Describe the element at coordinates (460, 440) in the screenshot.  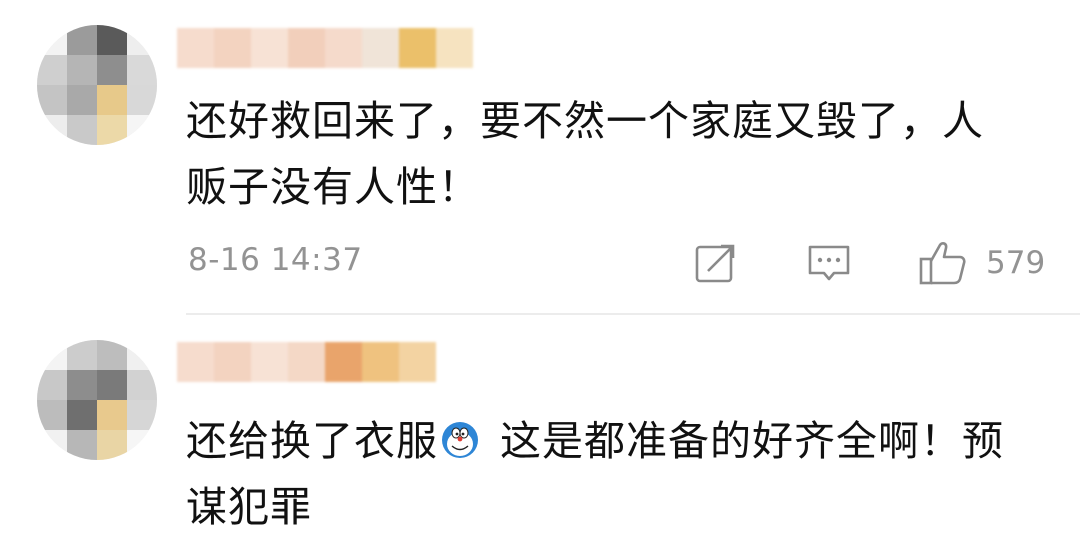
I see `doraemon-emoji` at that location.